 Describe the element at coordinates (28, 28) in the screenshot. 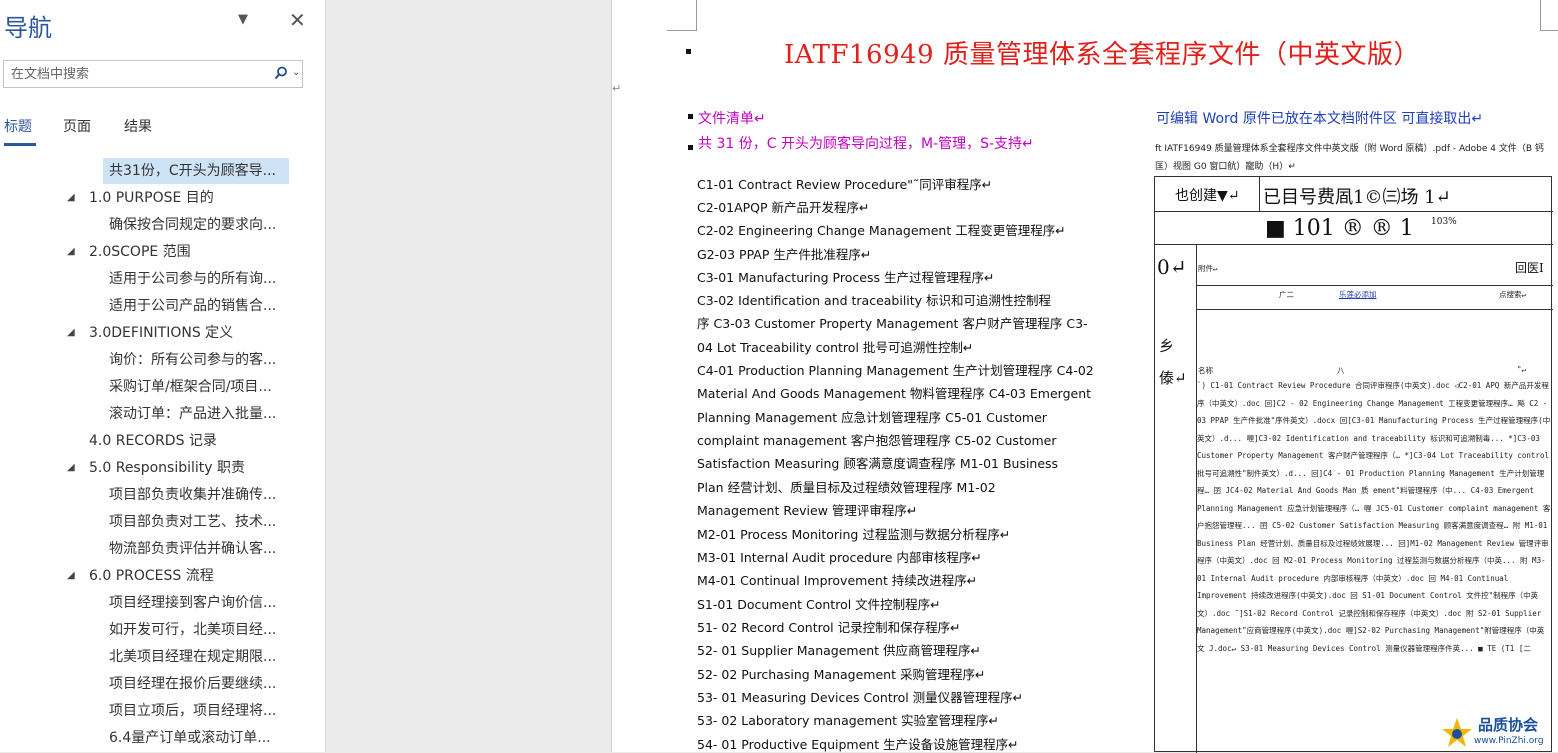

I see `nav-title: 导航` at that location.